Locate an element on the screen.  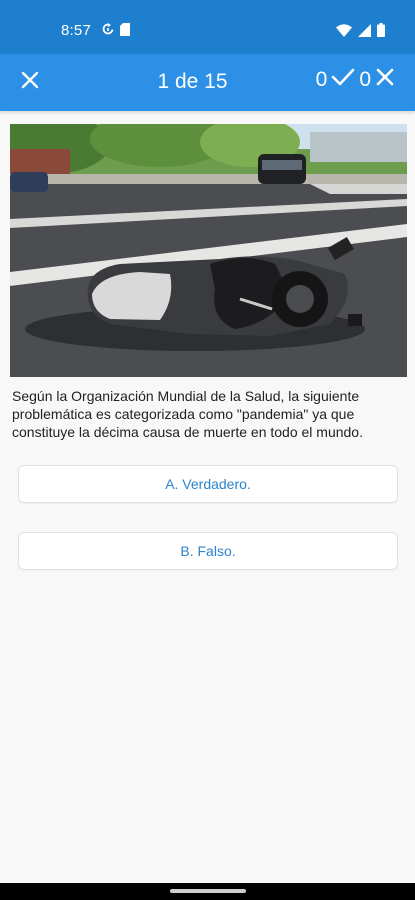
sync-icon is located at coordinates (108, 32).